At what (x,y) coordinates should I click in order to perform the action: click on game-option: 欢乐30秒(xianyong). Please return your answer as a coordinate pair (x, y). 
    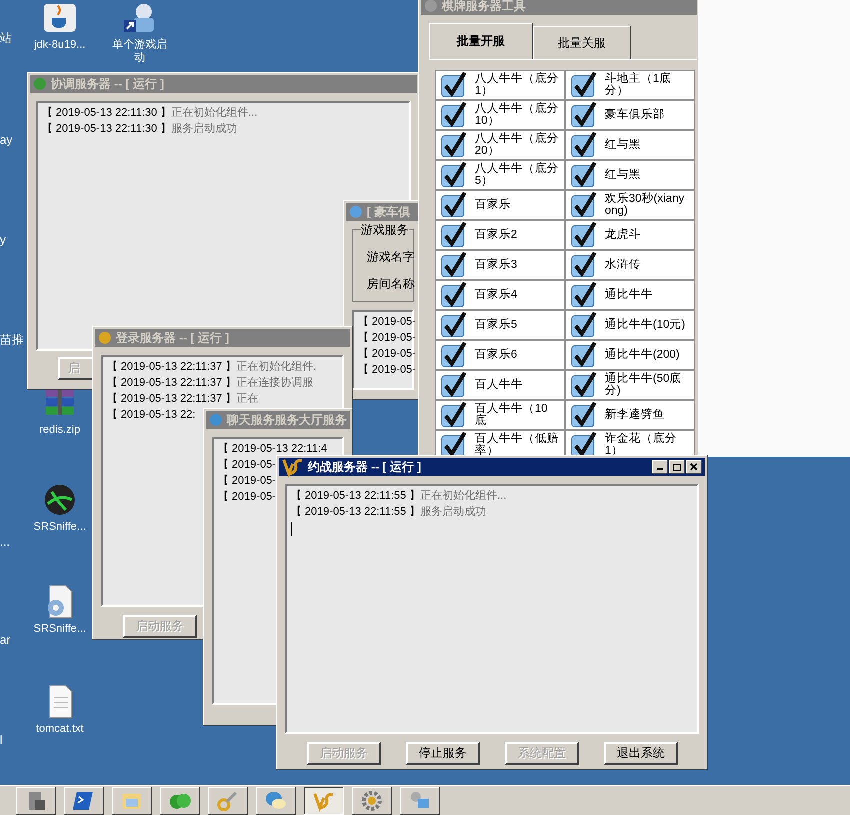
    Looking at the image, I should click on (630, 205).